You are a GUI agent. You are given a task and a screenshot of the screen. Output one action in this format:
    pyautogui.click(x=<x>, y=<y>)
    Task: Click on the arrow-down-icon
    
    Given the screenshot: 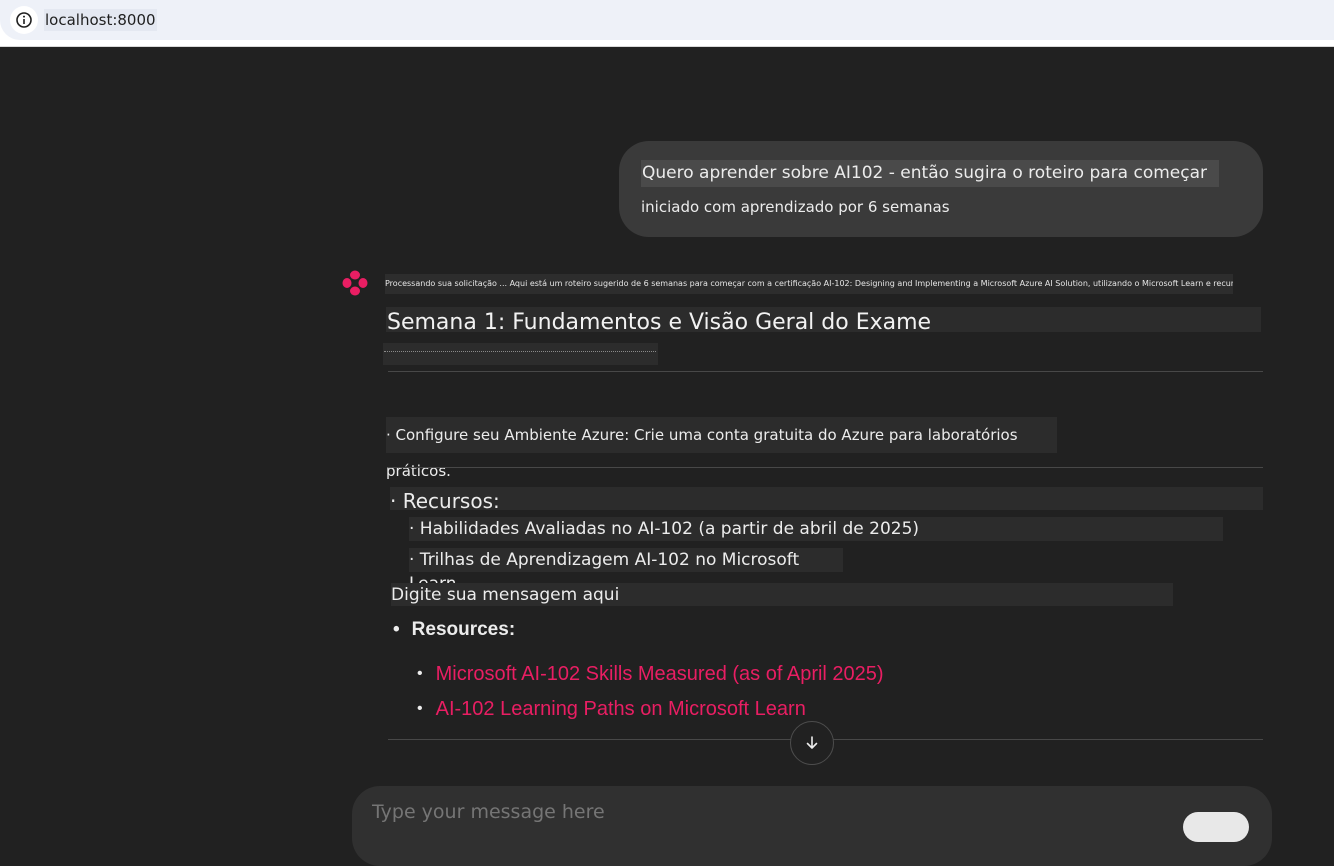 What is the action you would take?
    pyautogui.click(x=812, y=742)
    